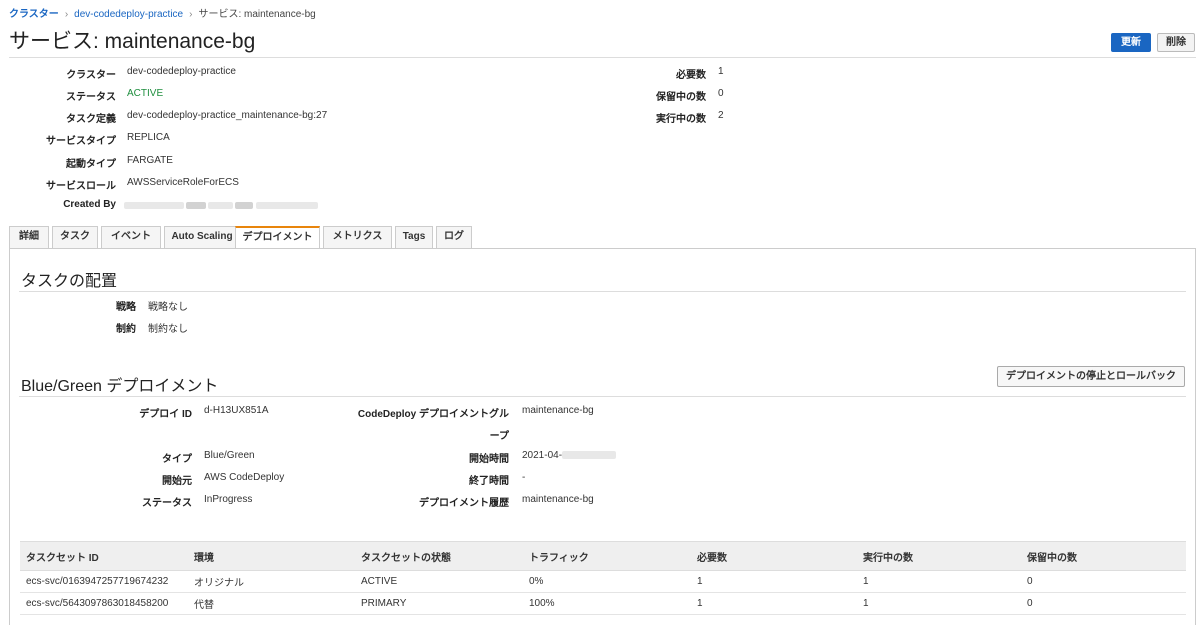 This screenshot has height=625, width=1200. Describe the element at coordinates (91, 75) in the screenshot. I see `cluster-label: クラスター` at that location.